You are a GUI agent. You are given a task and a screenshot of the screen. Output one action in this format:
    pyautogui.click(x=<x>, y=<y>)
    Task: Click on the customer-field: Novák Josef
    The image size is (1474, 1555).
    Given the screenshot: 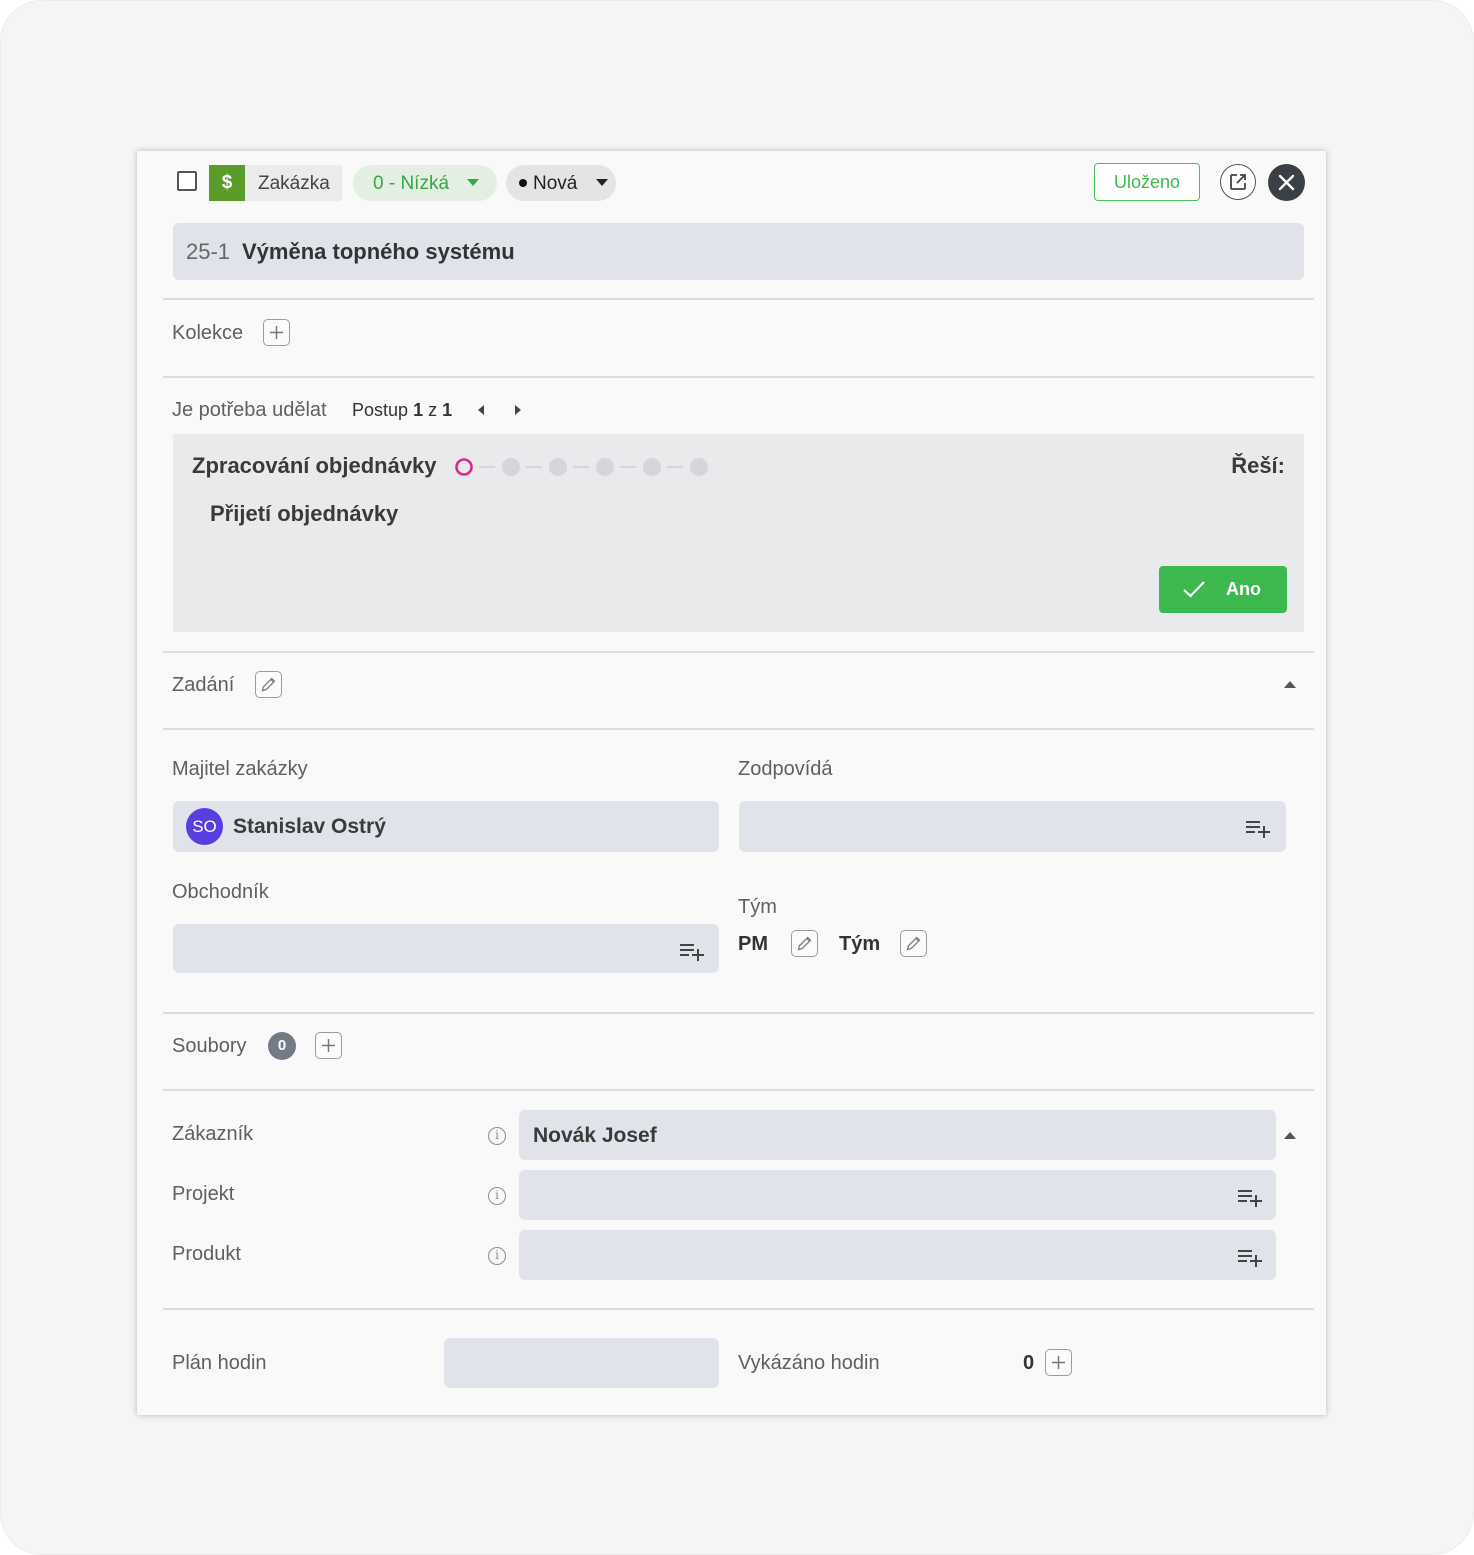 What is the action you would take?
    pyautogui.click(x=897, y=1135)
    